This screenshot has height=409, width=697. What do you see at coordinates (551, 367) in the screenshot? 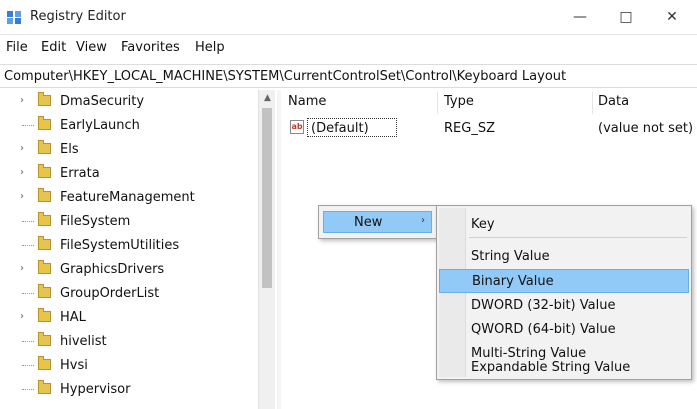
I see `menu-item-label: Expandable String Value` at bounding box center [551, 367].